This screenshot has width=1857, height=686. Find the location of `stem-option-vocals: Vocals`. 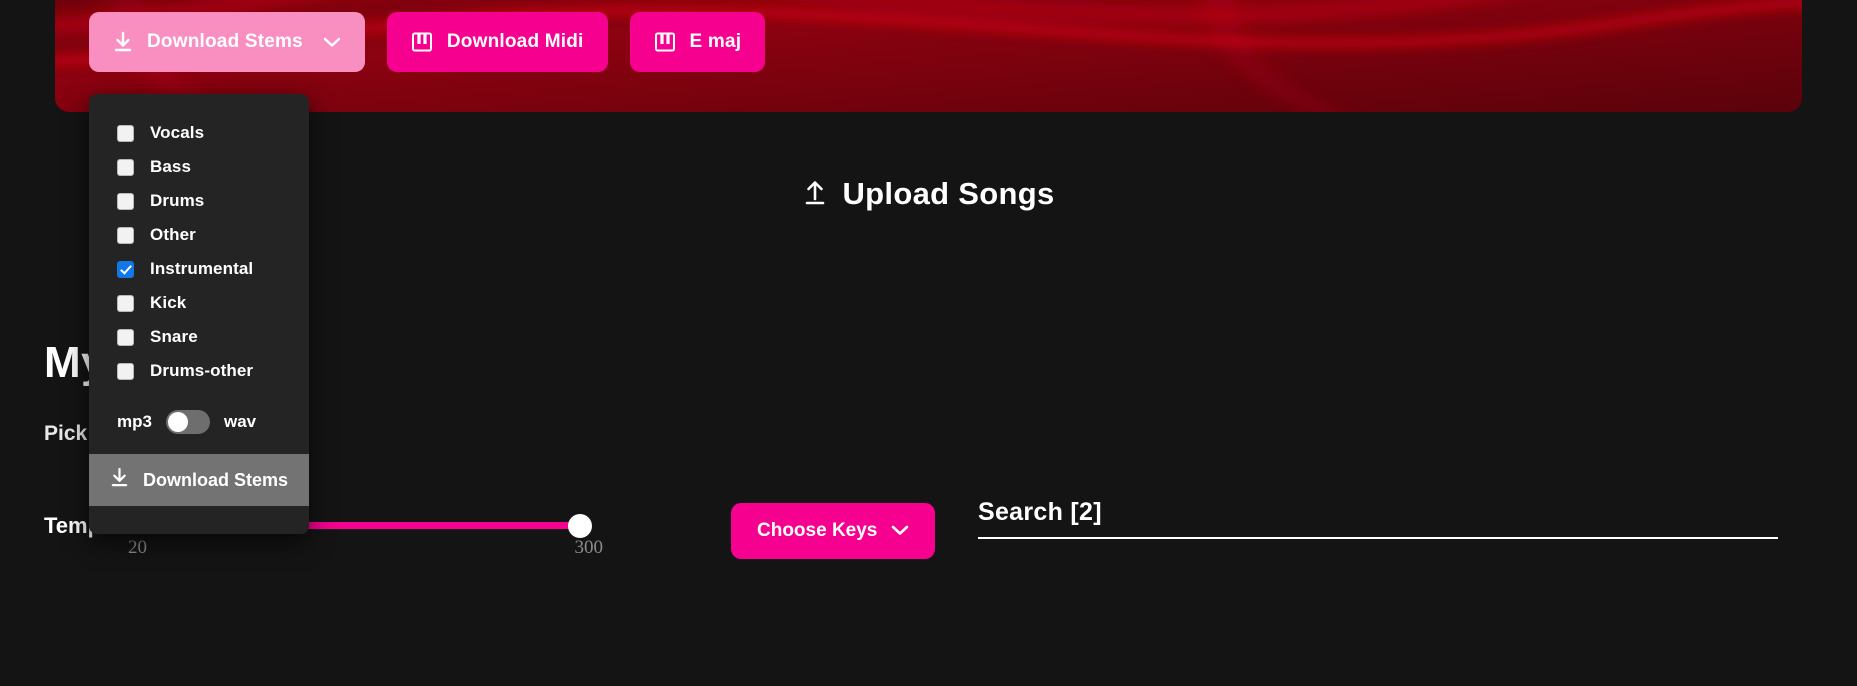

stem-option-vocals: Vocals is located at coordinates (199, 133).